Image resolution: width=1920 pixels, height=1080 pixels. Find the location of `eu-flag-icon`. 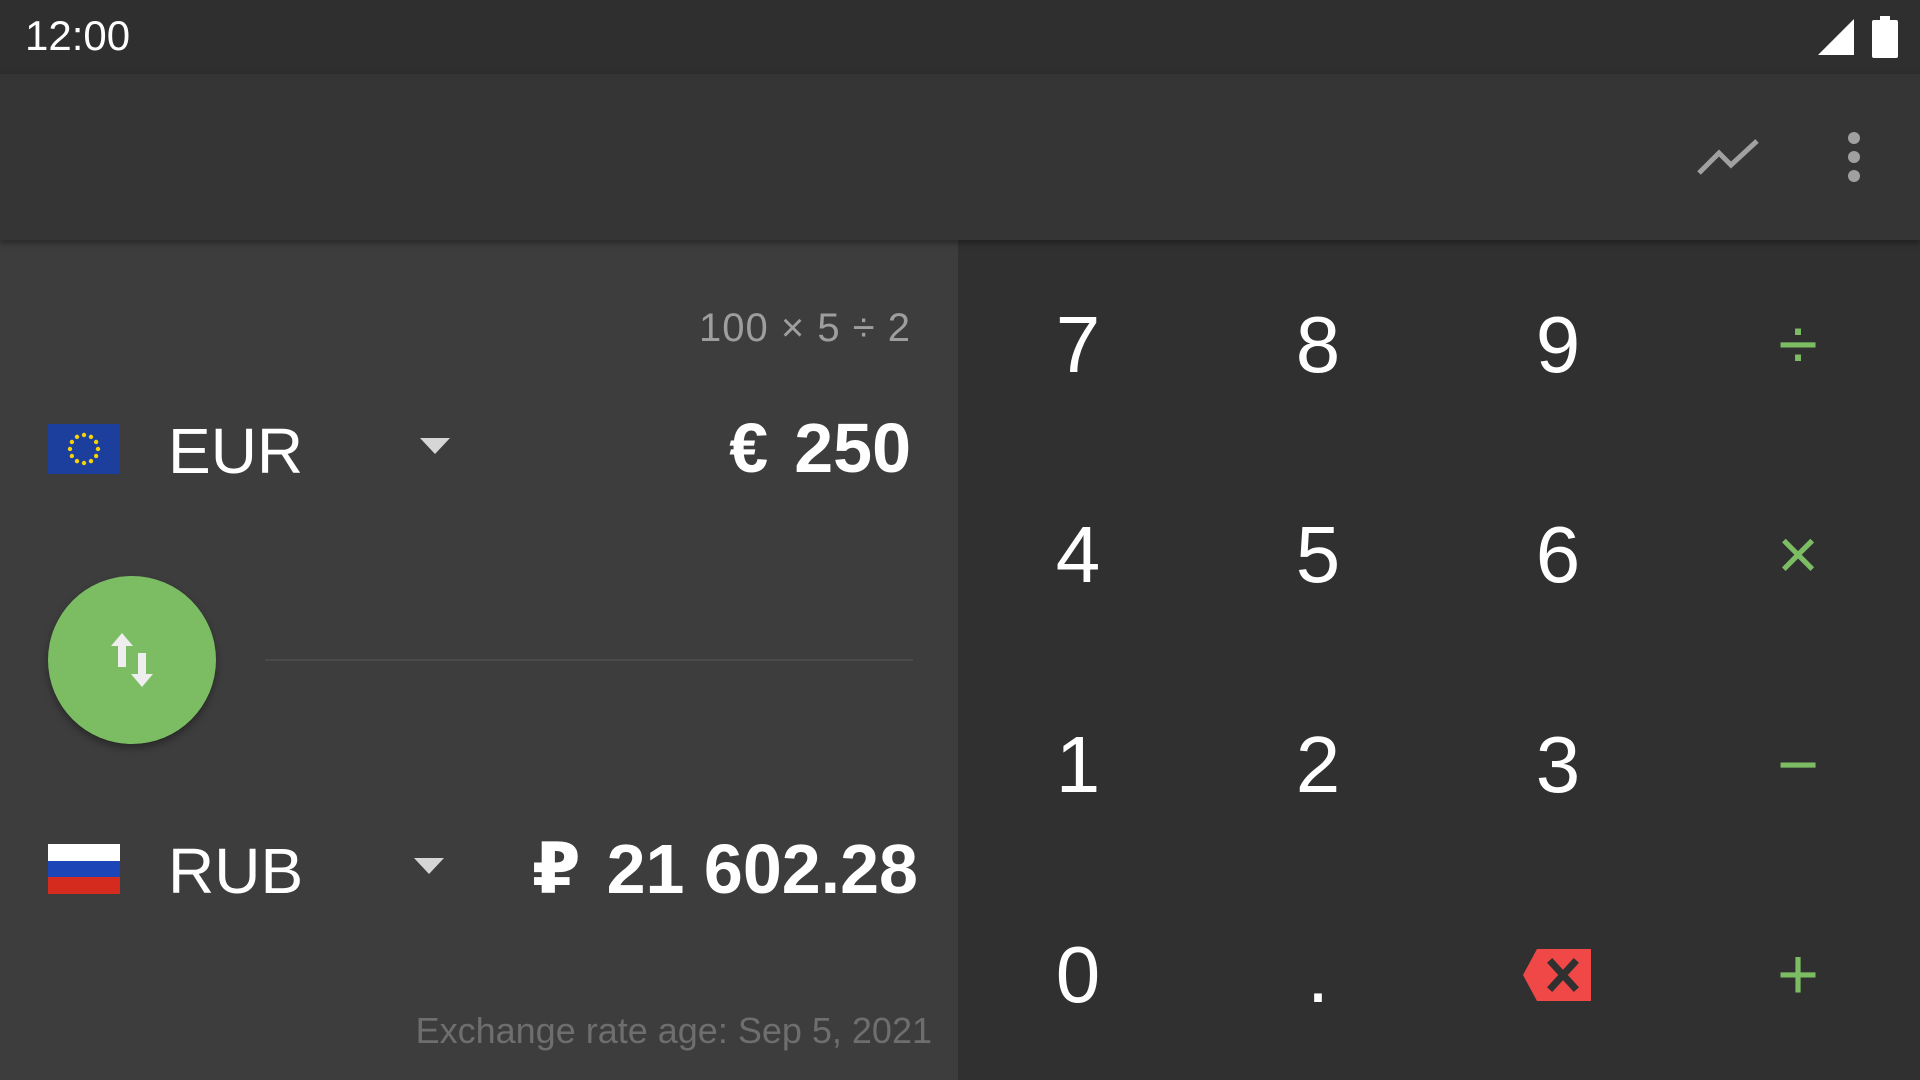

eu-flag-icon is located at coordinates (84, 449).